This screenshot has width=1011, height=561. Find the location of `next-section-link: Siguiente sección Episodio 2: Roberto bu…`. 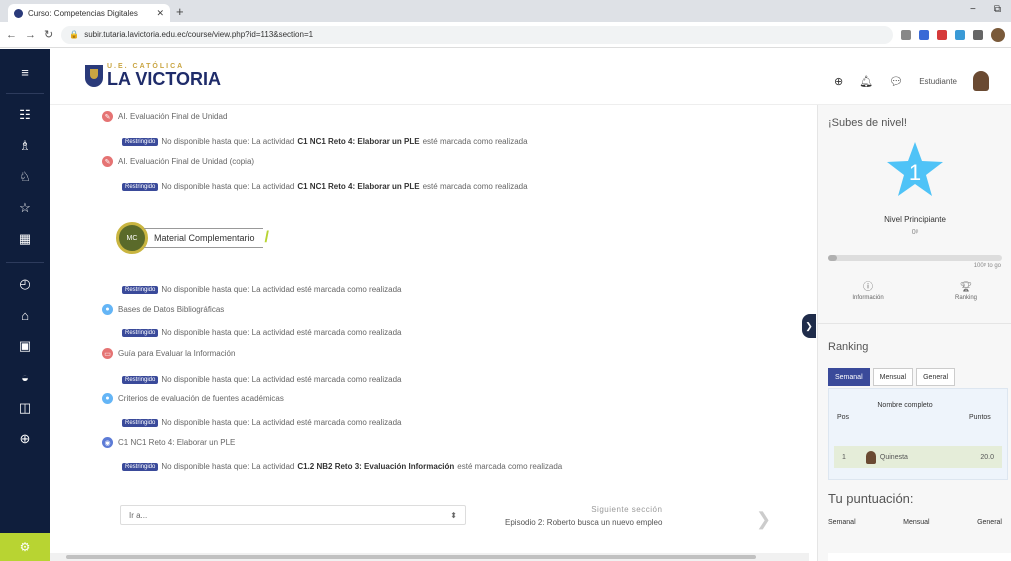

next-section-link: Siguiente sección Episodio 2: Roberto bu… is located at coordinates (583, 516).